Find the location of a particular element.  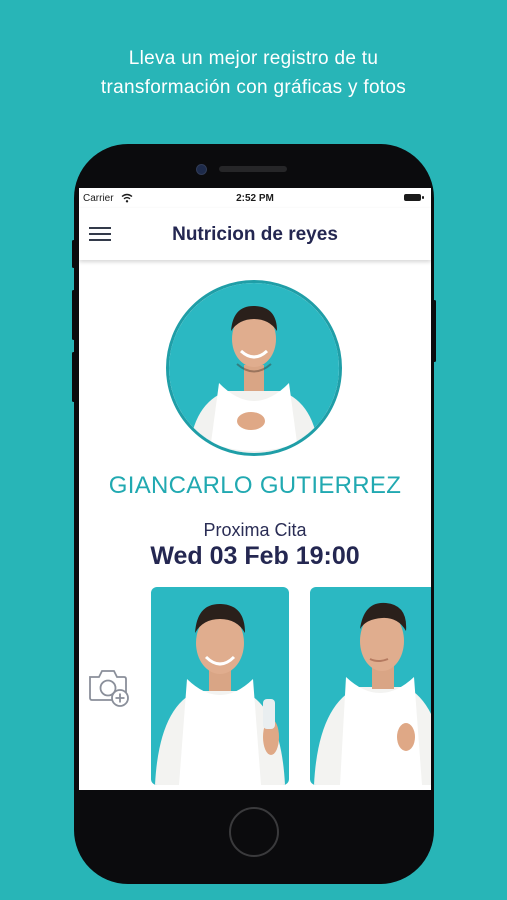

next-appointment-label: Proxima Cita is located at coordinates (255, 530).